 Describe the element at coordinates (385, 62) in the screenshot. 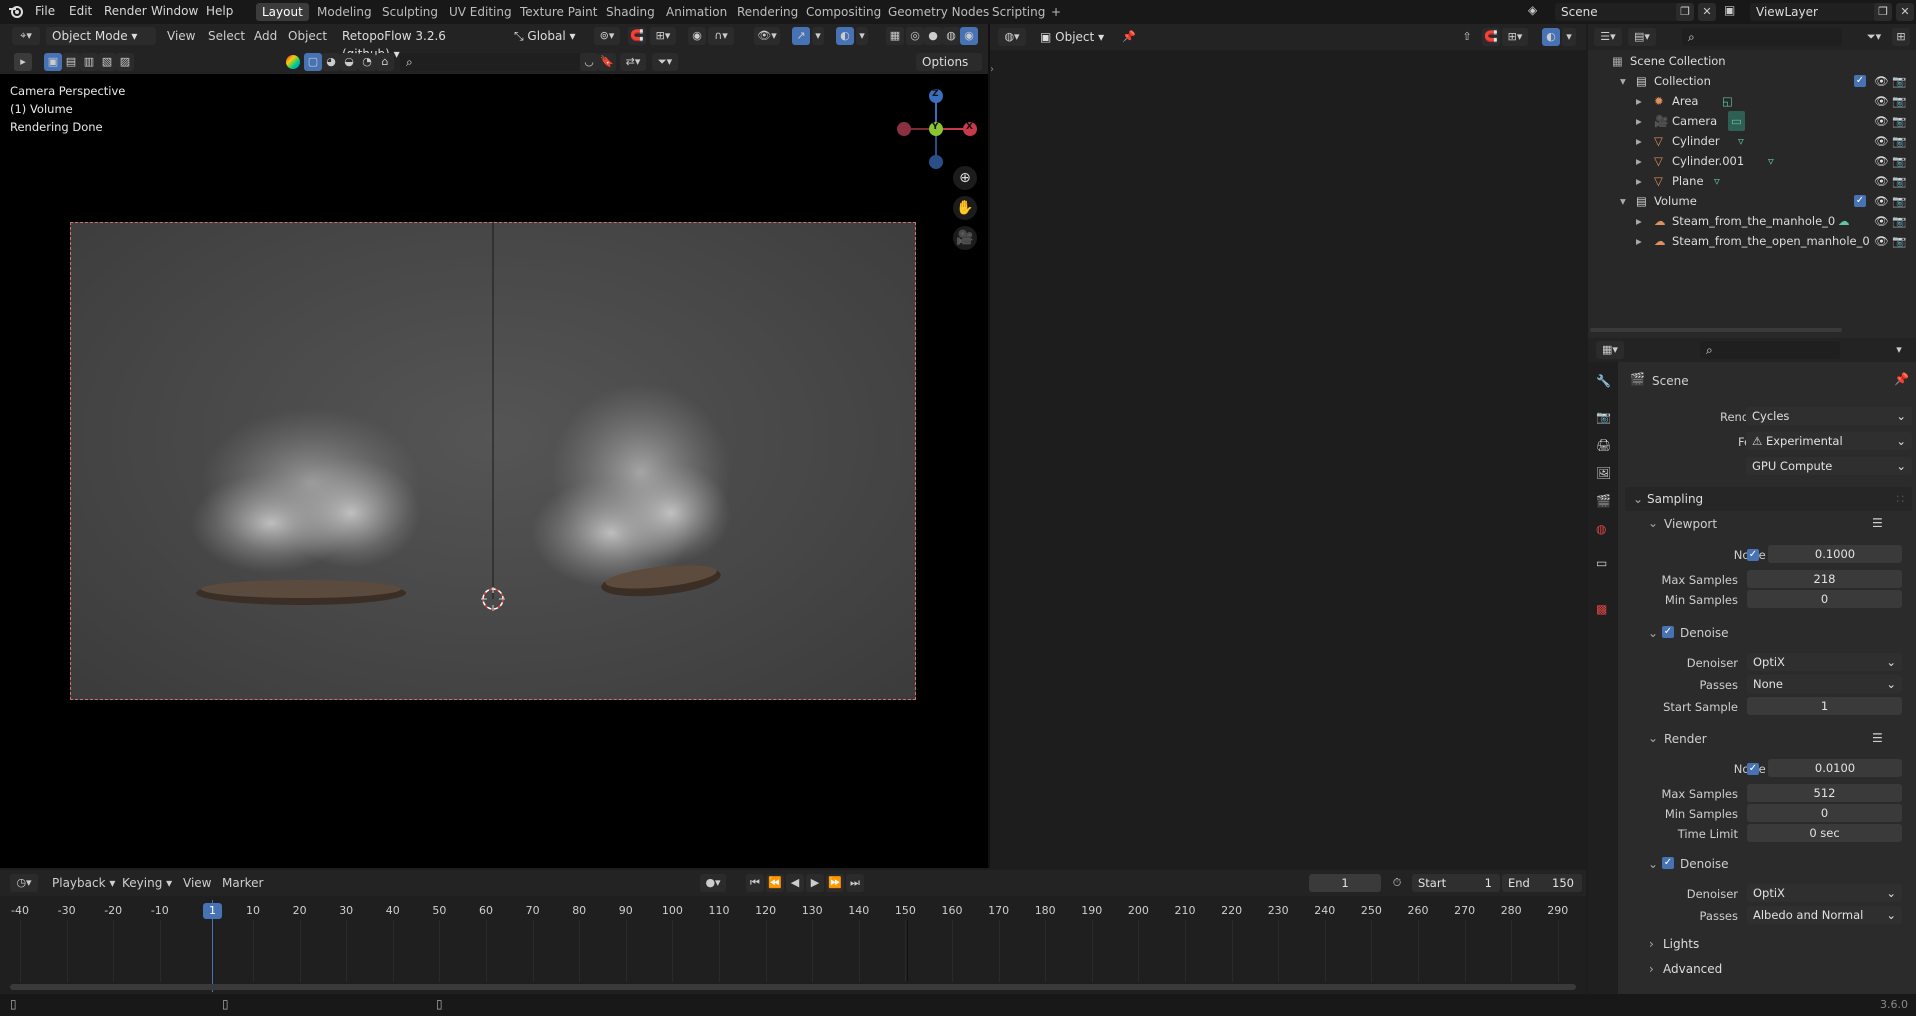

I see `filter-scene-icon: ⌂` at that location.